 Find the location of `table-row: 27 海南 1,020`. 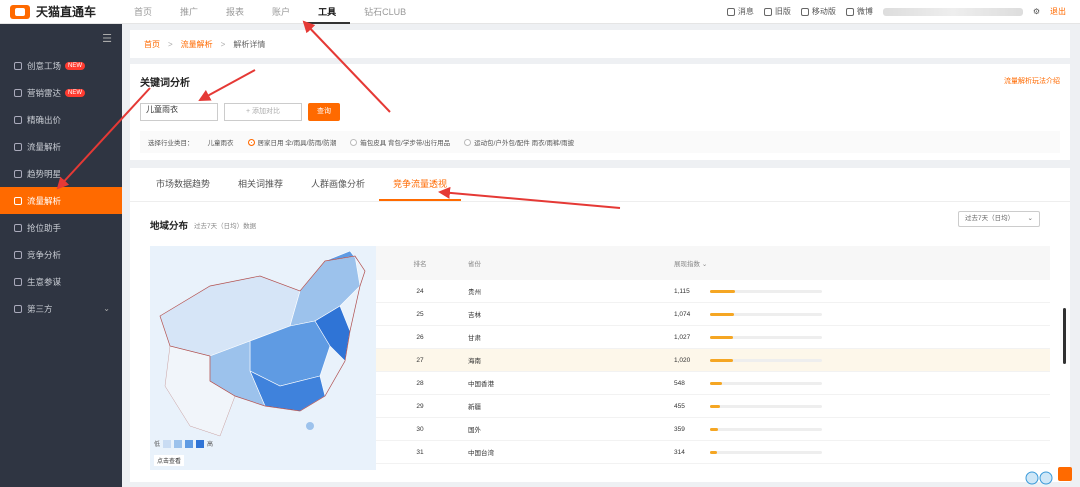

table-row: 27 海南 1,020 is located at coordinates (713, 360).